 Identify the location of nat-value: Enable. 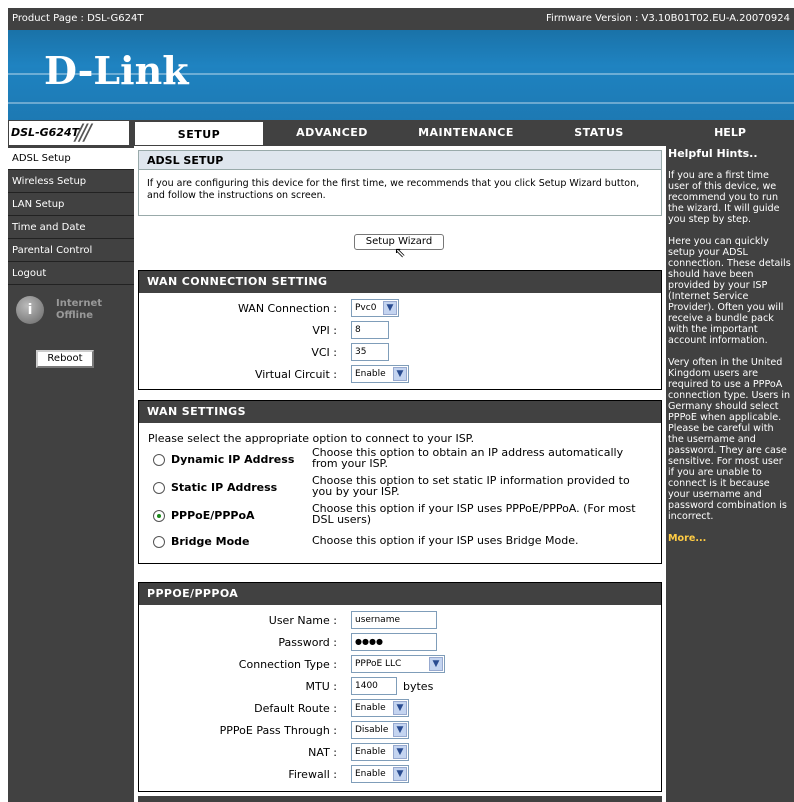
(370, 752).